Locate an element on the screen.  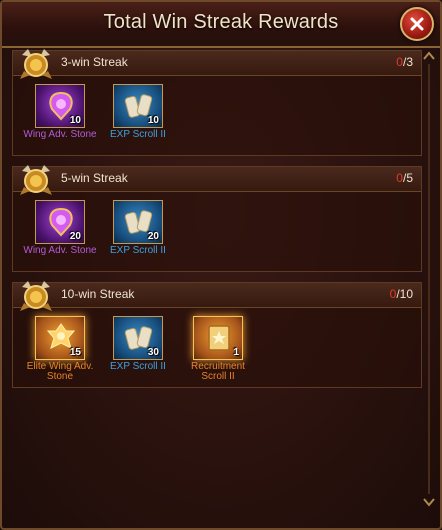
item-quantity: 1 is located at coordinates (236, 352).